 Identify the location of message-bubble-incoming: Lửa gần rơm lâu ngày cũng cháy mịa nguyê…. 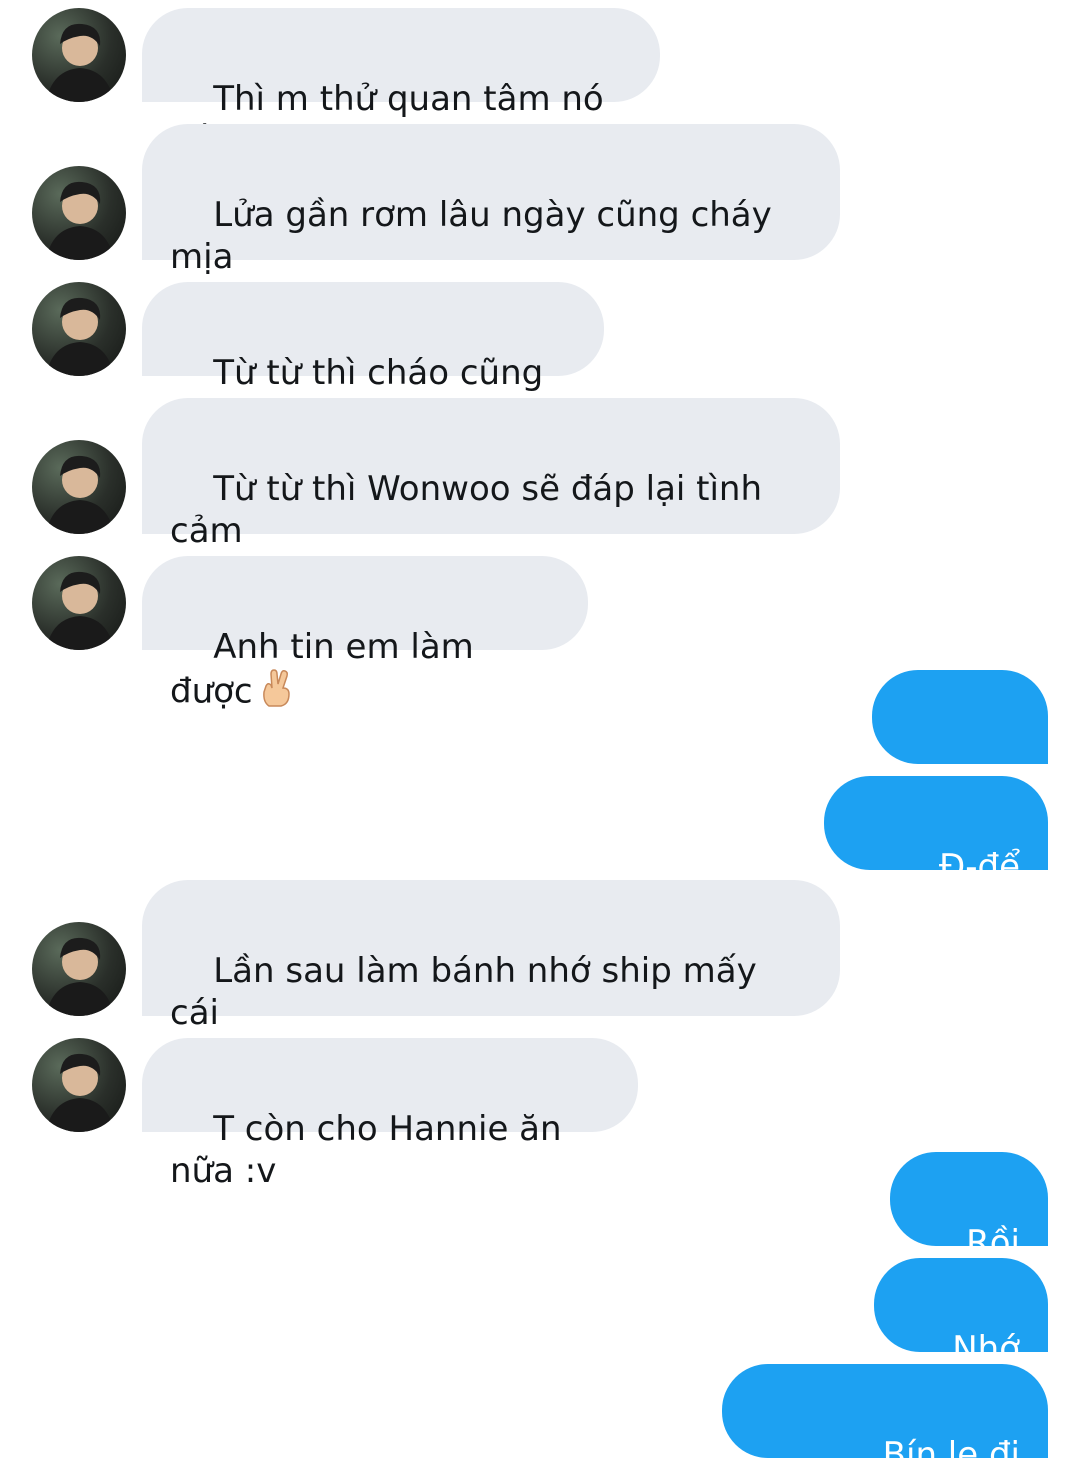
(491, 223).